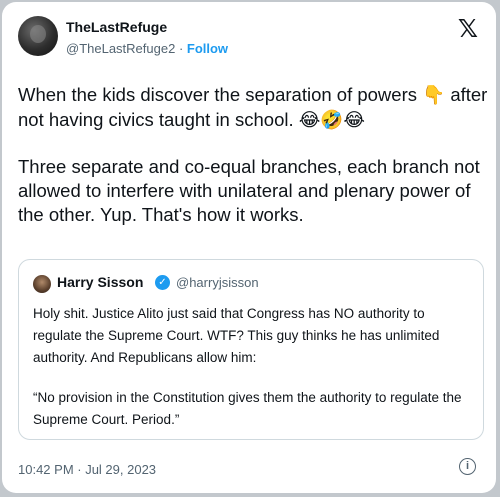 The image size is (500, 497). Describe the element at coordinates (467, 466) in the screenshot. I see `info-icon: i` at that location.